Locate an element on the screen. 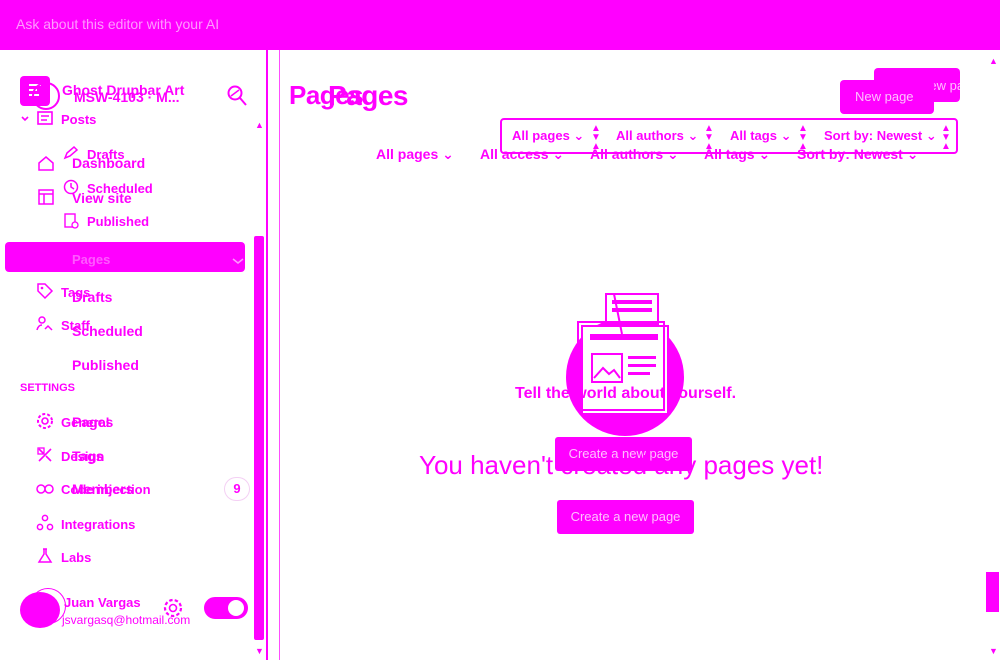  nav-item-pages-echo: Pages is located at coordinates (92, 422).